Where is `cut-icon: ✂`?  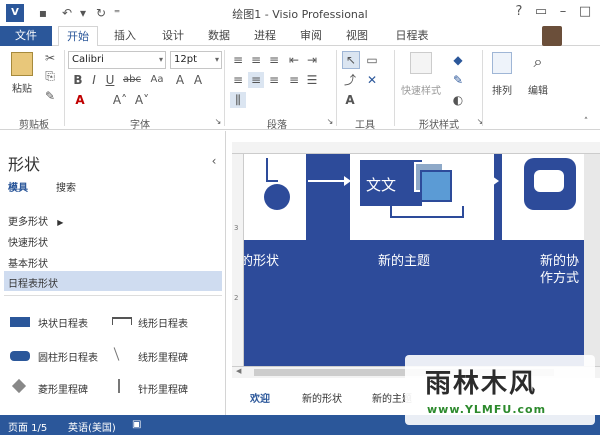
cut-icon: ✂ is located at coordinates (50, 58).